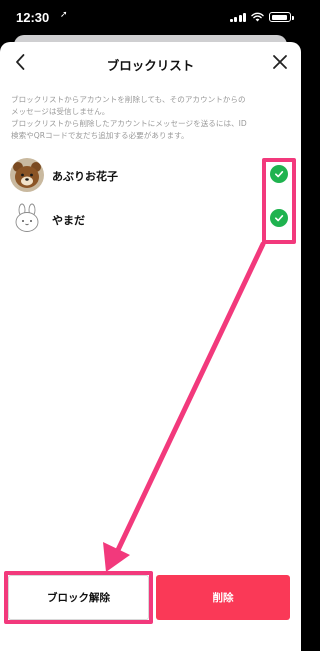  What do you see at coordinates (27, 219) in the screenshot?
I see `rabbit-avatar-icon` at bounding box center [27, 219].